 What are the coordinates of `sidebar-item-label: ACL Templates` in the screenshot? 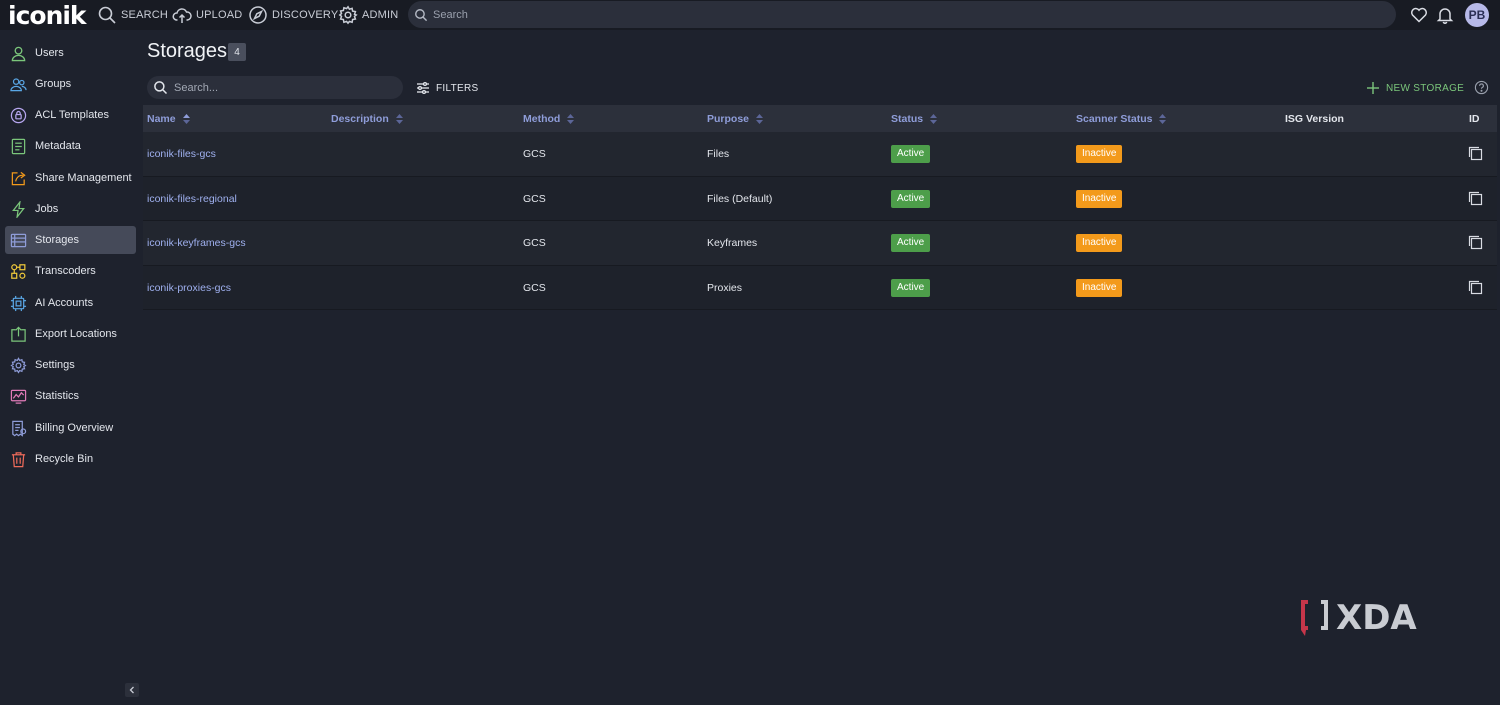 It's located at (72, 115).